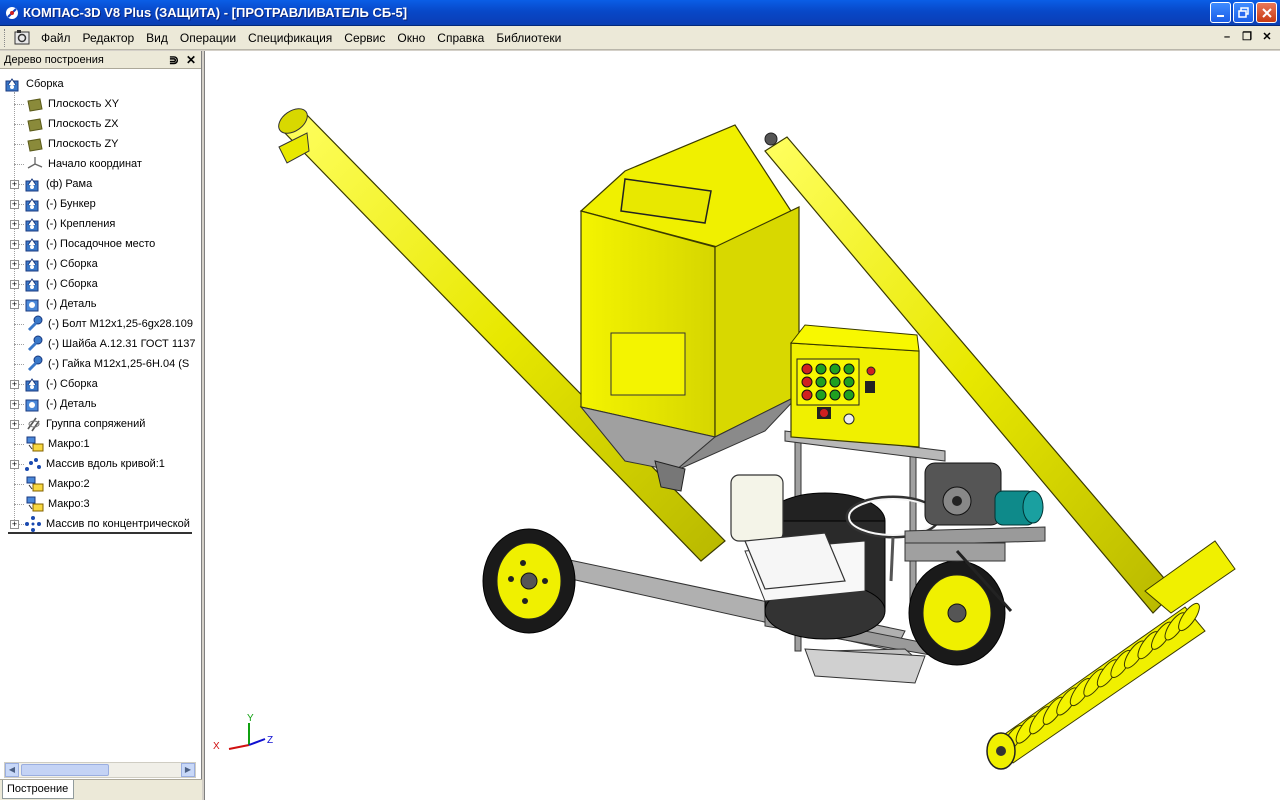  What do you see at coordinates (191, 60) in the screenshot?
I see `panel-close-icon: ✕` at bounding box center [191, 60].